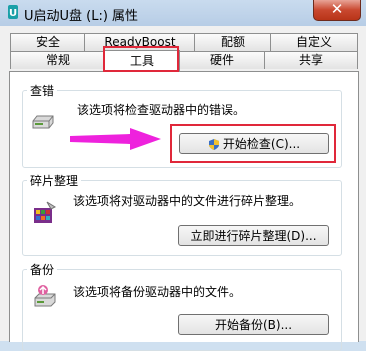 The height and width of the screenshot is (351, 366). I want to click on error-check-description: 该选项将检查驱动器中的错误。, so click(161, 110).